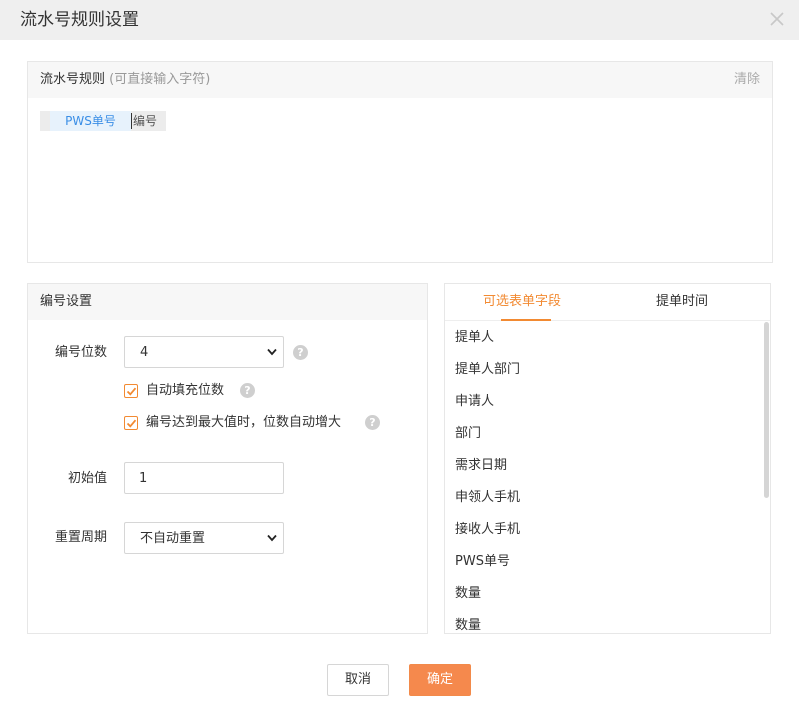  Describe the element at coordinates (358, 680) in the screenshot. I see `cancel-button: 取消` at that location.